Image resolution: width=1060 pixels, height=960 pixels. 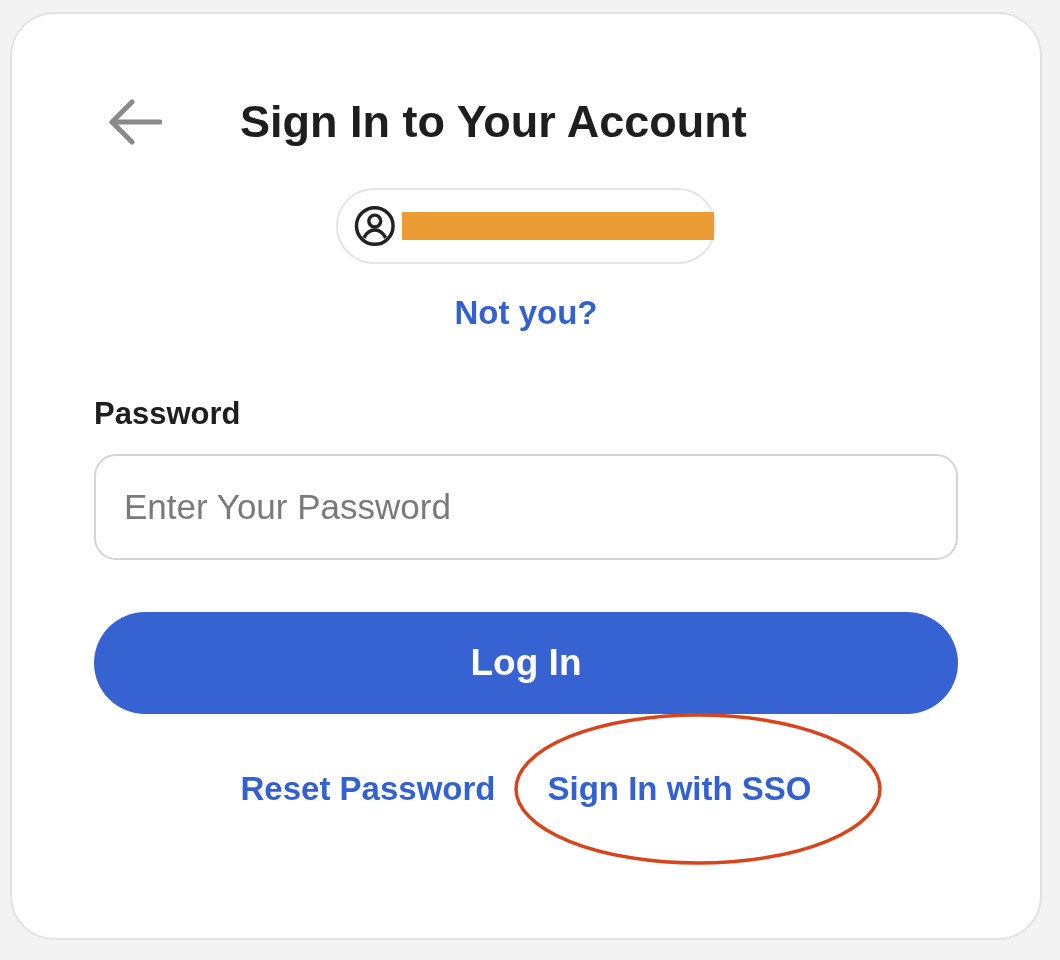 I want to click on text-link: Sign In with SSO, so click(x=679, y=788).